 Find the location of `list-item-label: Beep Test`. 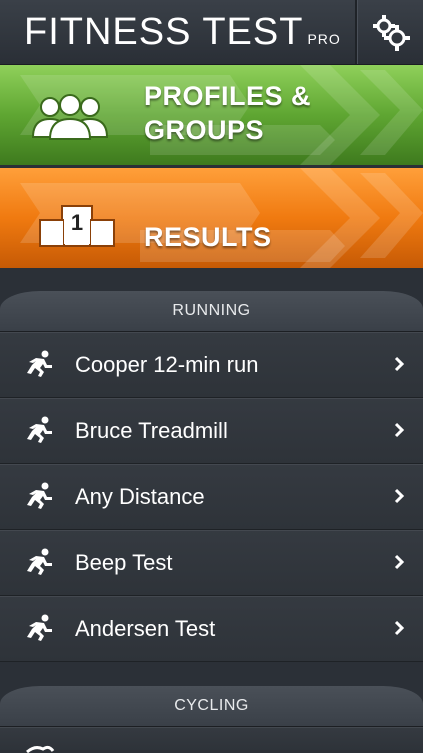

list-item-label: Beep Test is located at coordinates (124, 562).